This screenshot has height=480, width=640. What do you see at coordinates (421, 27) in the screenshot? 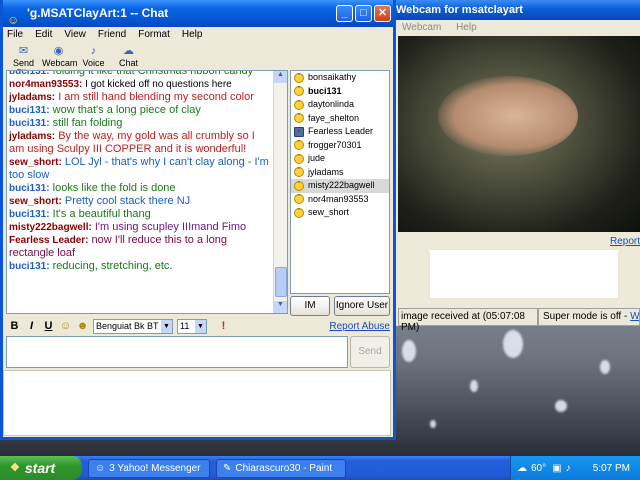
I see `webcam-menu-webcam: Webcam` at bounding box center [421, 27].